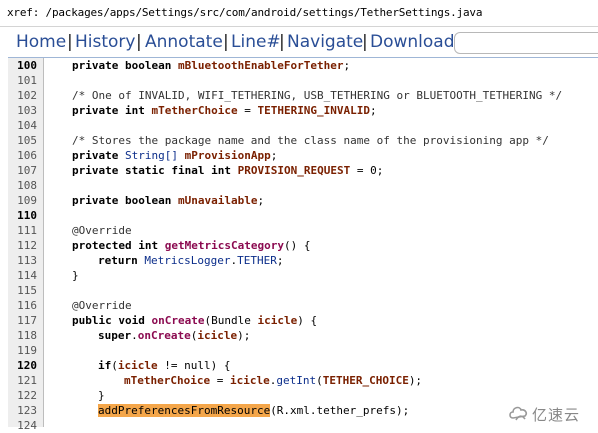 This screenshot has width=598, height=433. What do you see at coordinates (22, 125) in the screenshot?
I see `line-number: 104` at bounding box center [22, 125].